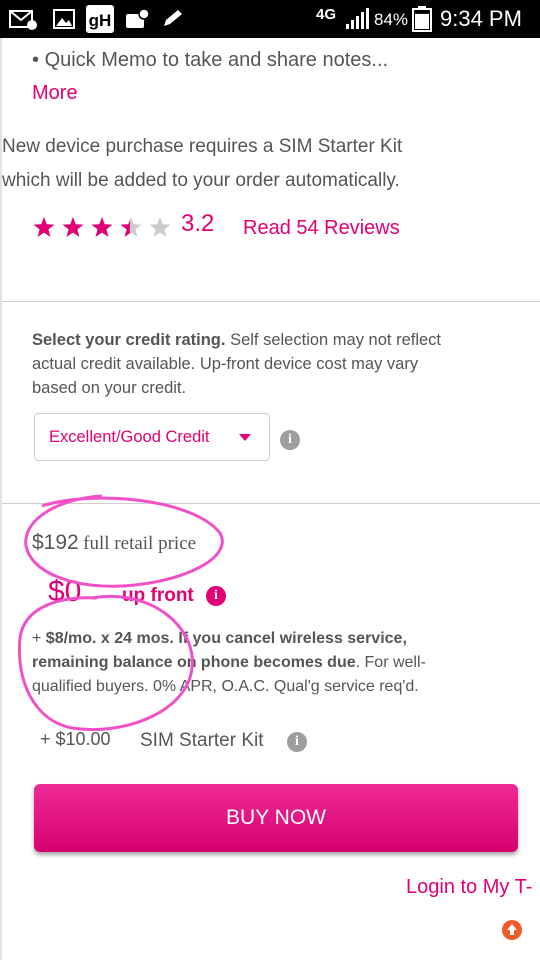 Image resolution: width=540 pixels, height=960 pixels. I want to click on upfront-info-icon: i, so click(216, 596).